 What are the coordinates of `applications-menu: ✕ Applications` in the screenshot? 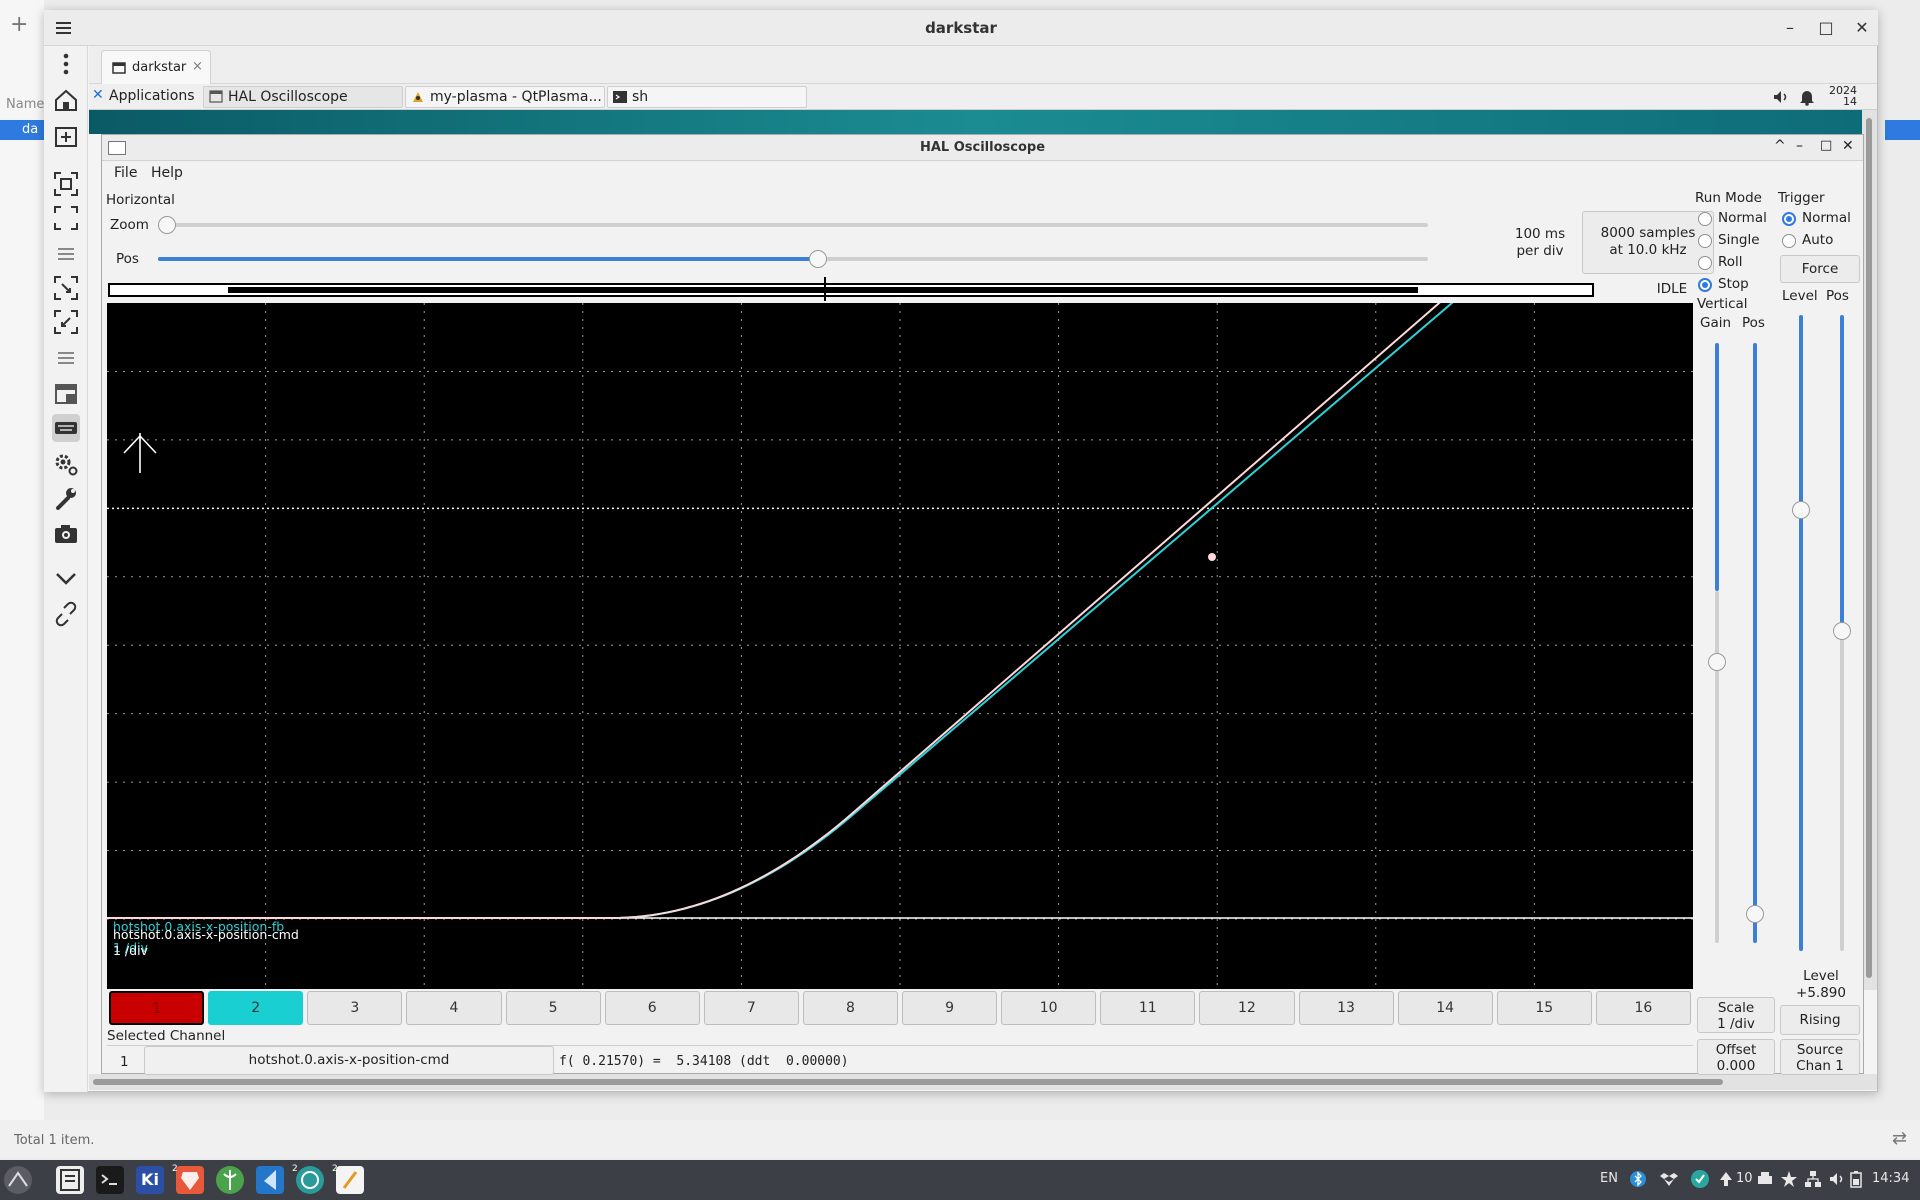 It's located at (144, 97).